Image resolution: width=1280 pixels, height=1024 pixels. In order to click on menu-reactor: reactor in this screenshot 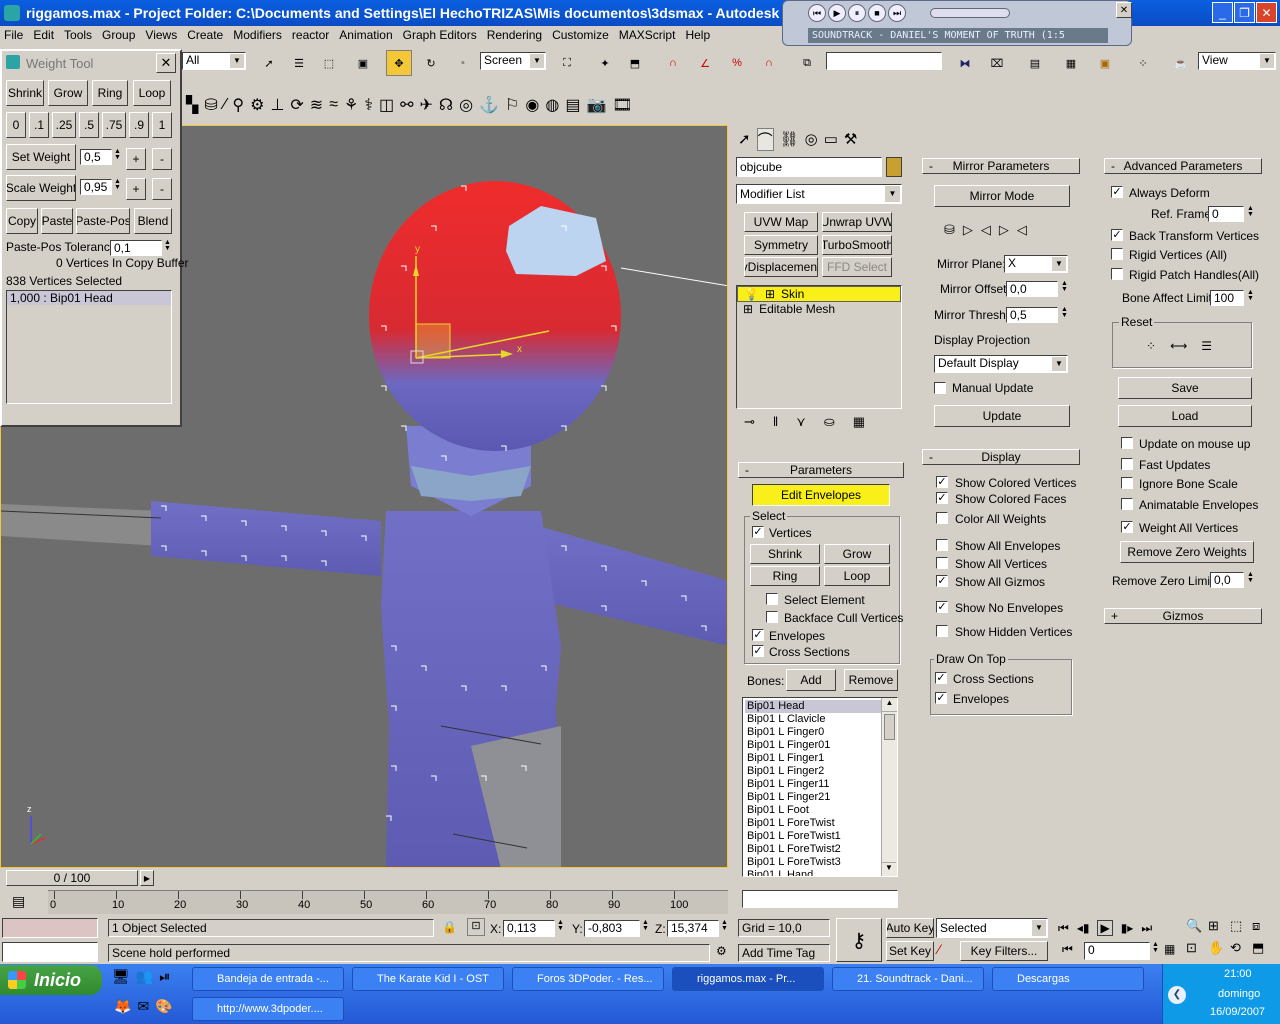, I will do `click(310, 35)`.